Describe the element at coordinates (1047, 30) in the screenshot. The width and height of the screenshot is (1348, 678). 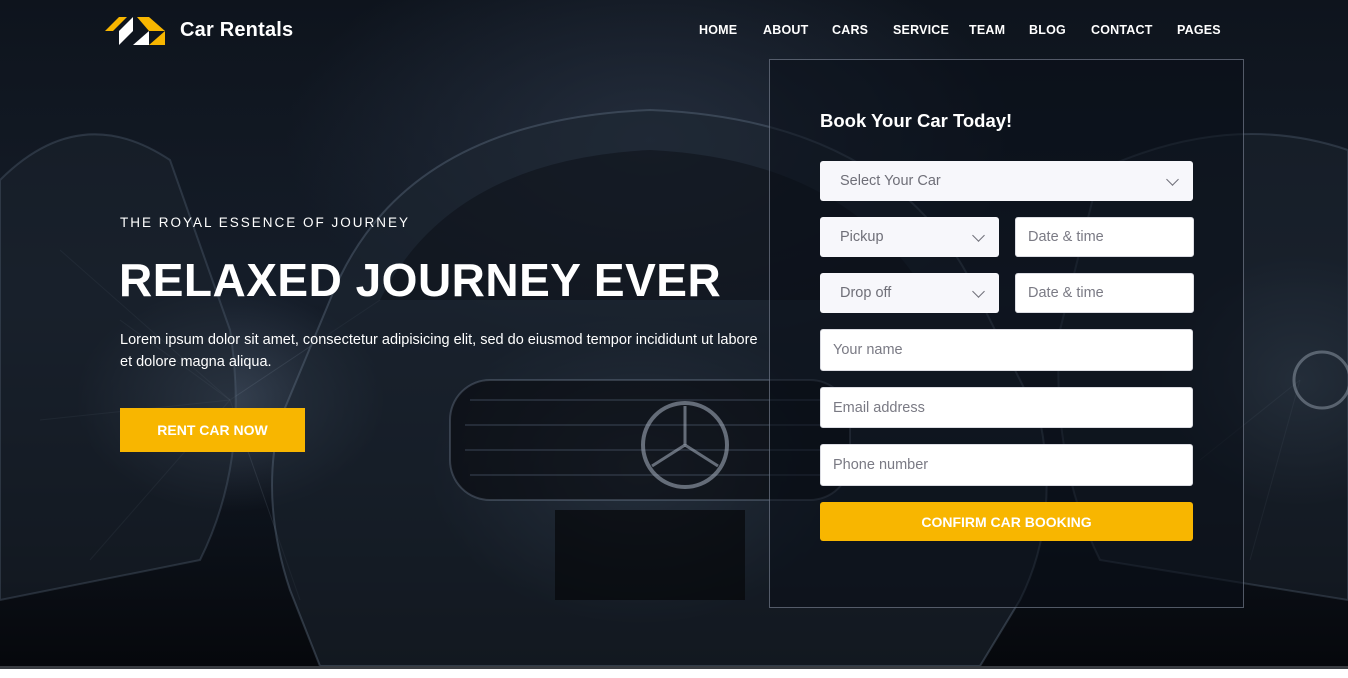
I see `nav-blog: BLOG` at that location.